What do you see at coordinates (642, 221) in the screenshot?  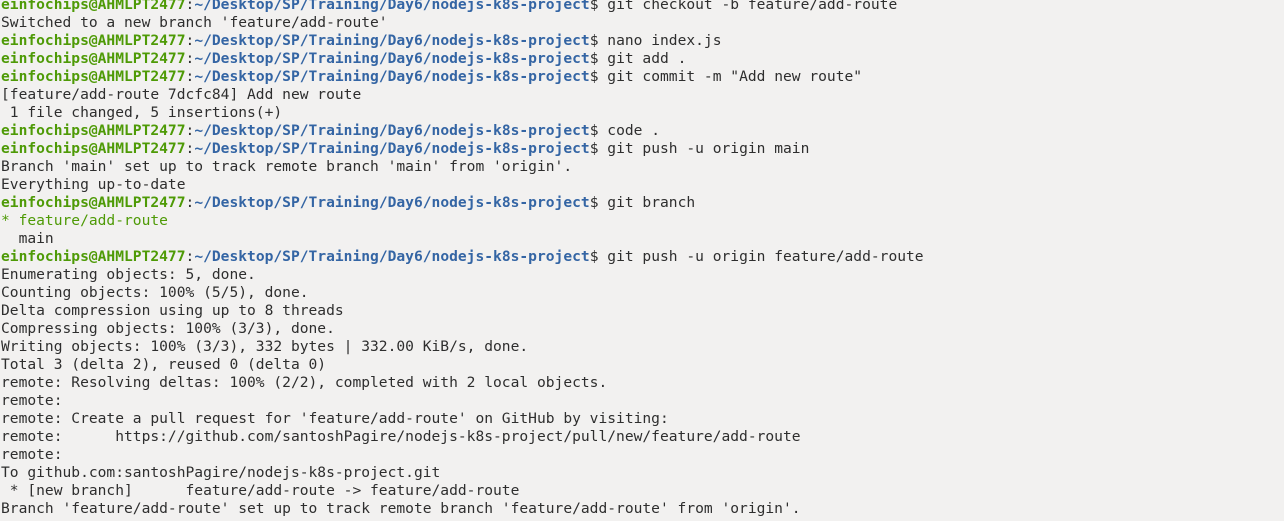 I see `output-line: * feature/add-route` at bounding box center [642, 221].